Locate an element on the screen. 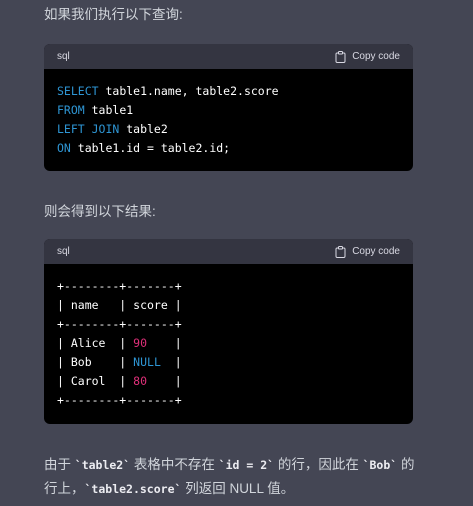 Image resolution: width=473 pixels, height=506 pixels. explanation-text: 由于 is located at coordinates (59, 464).